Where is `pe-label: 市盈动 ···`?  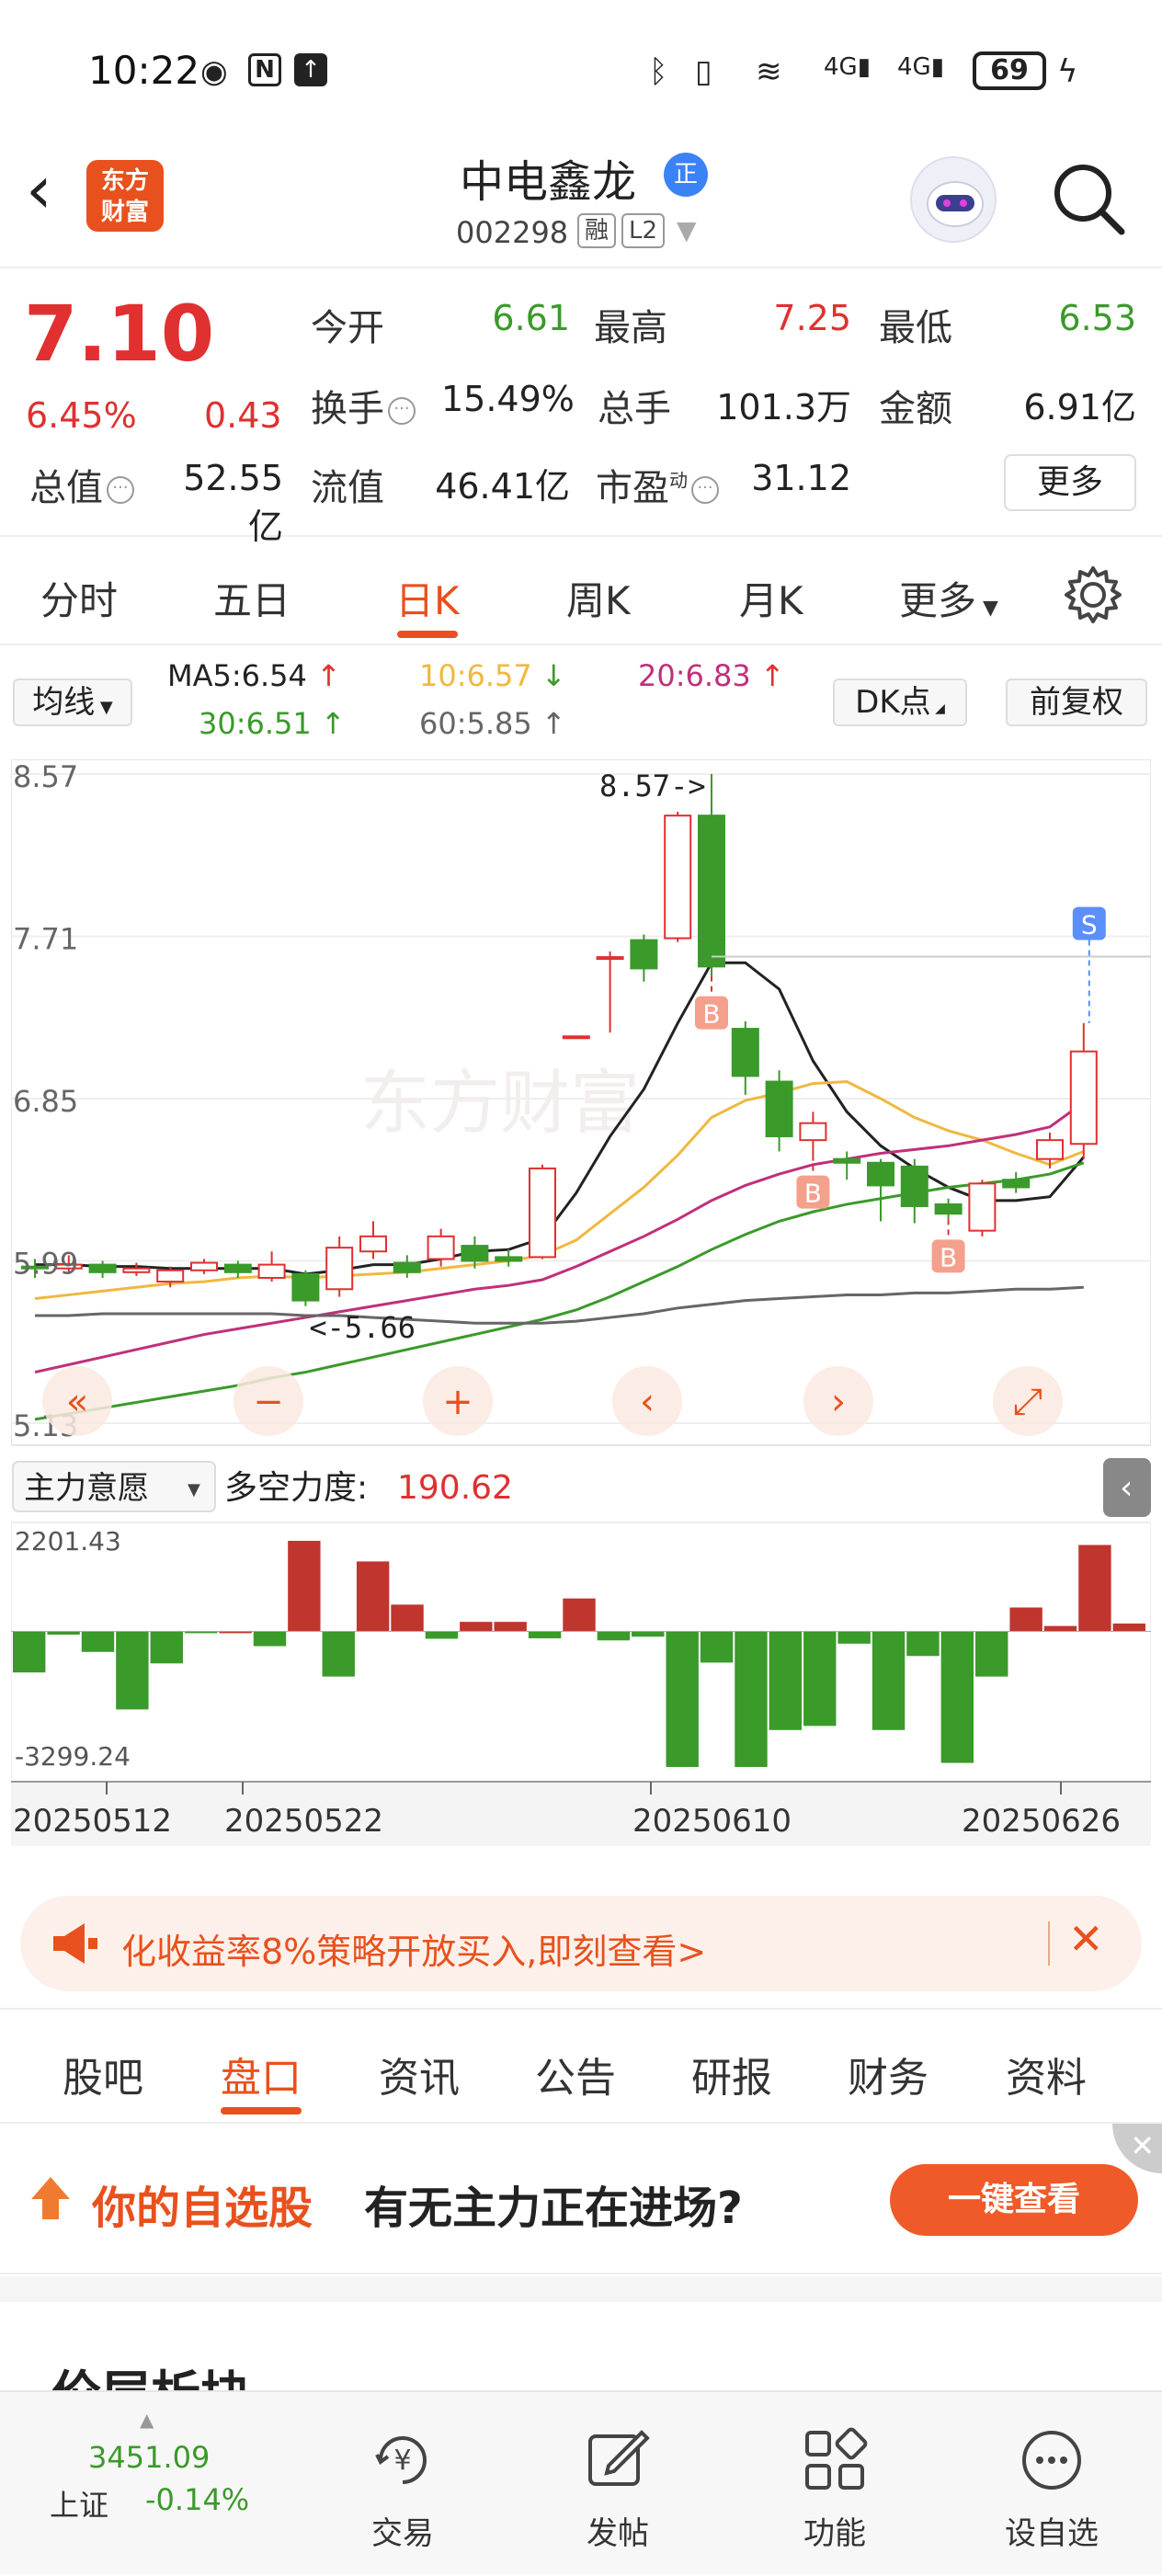
pe-label: 市盈动 ··· is located at coordinates (658, 484).